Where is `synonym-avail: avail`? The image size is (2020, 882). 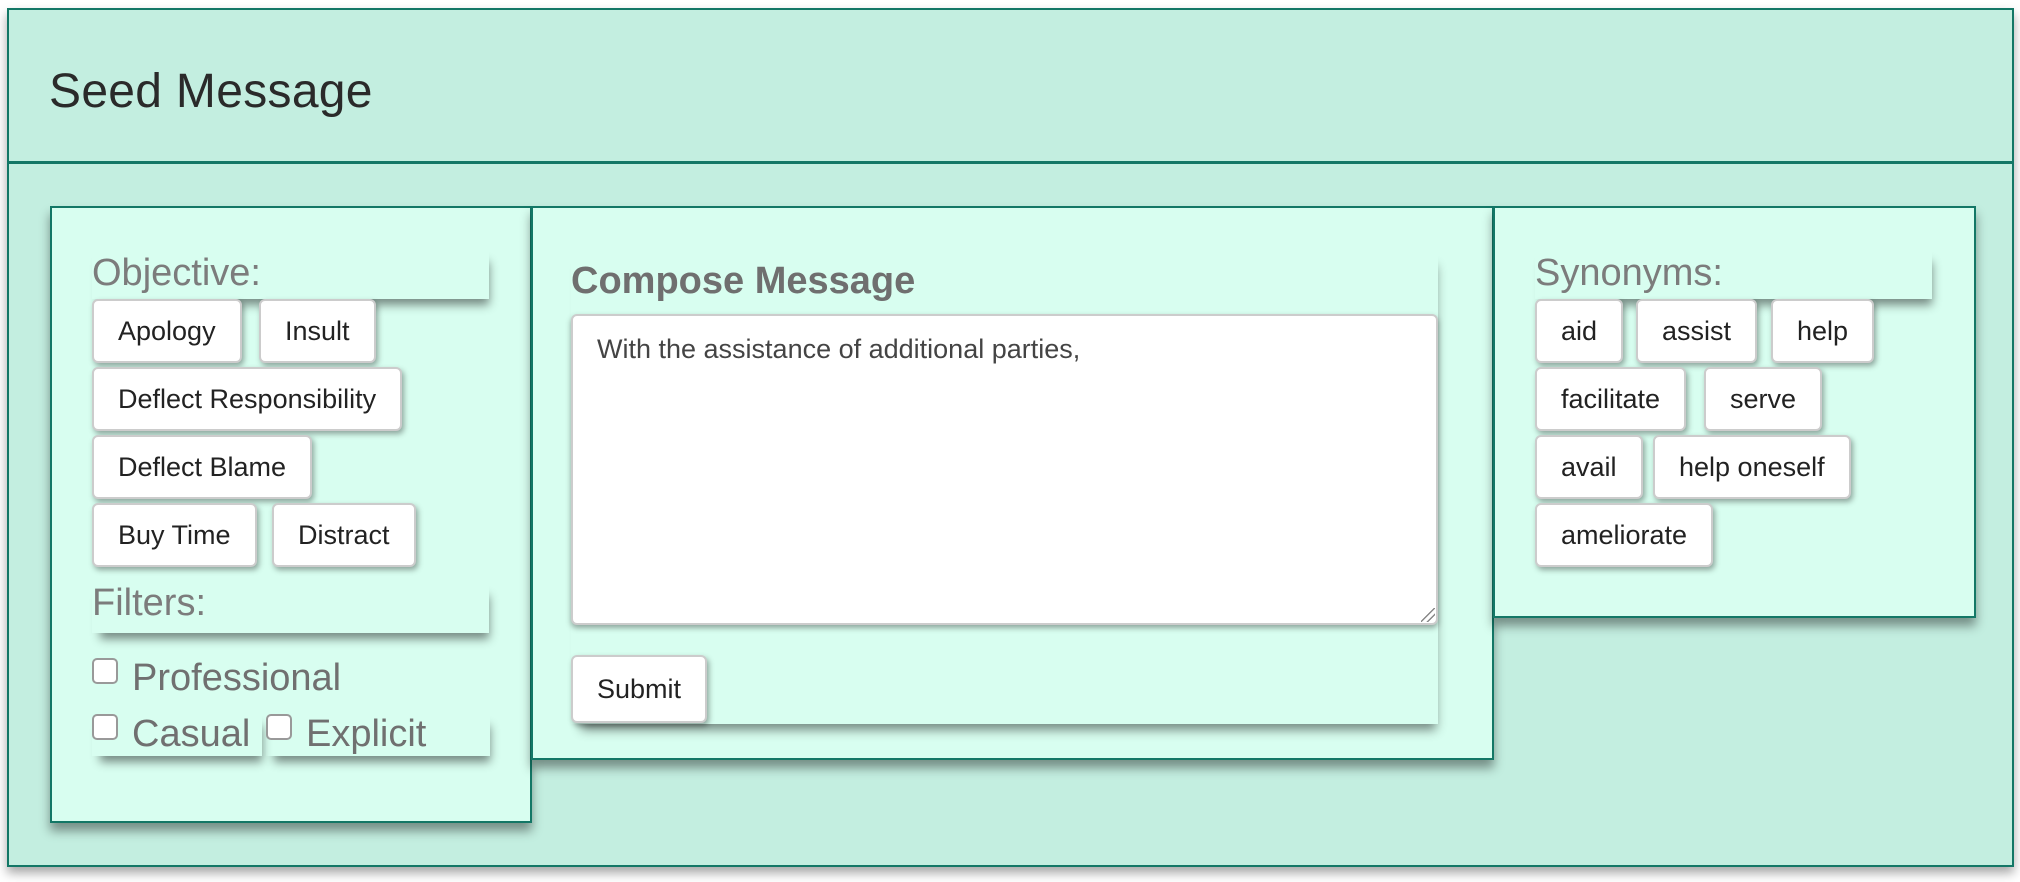 synonym-avail: avail is located at coordinates (1589, 467).